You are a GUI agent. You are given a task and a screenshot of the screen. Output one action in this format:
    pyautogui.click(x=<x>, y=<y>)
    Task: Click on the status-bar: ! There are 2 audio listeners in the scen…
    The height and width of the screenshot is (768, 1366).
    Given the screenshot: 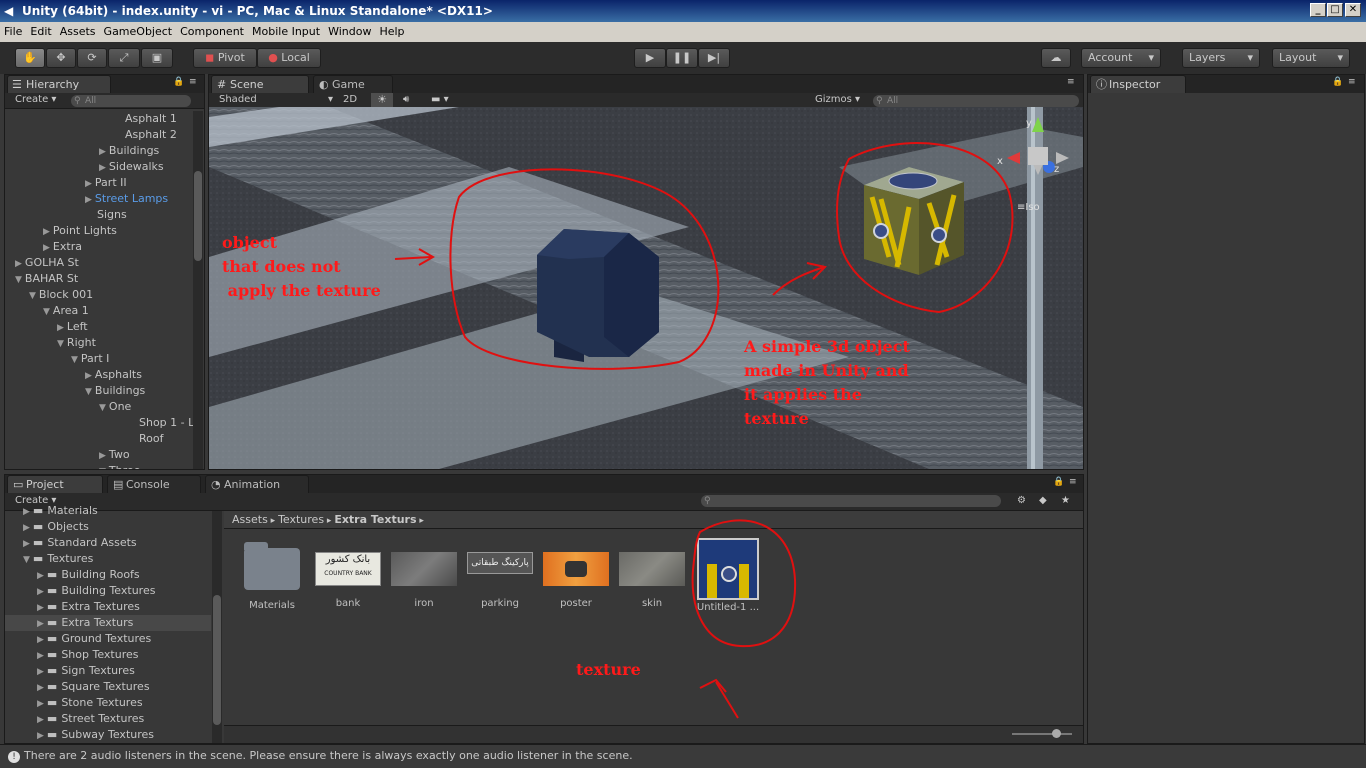 What is the action you would take?
    pyautogui.click(x=683, y=756)
    